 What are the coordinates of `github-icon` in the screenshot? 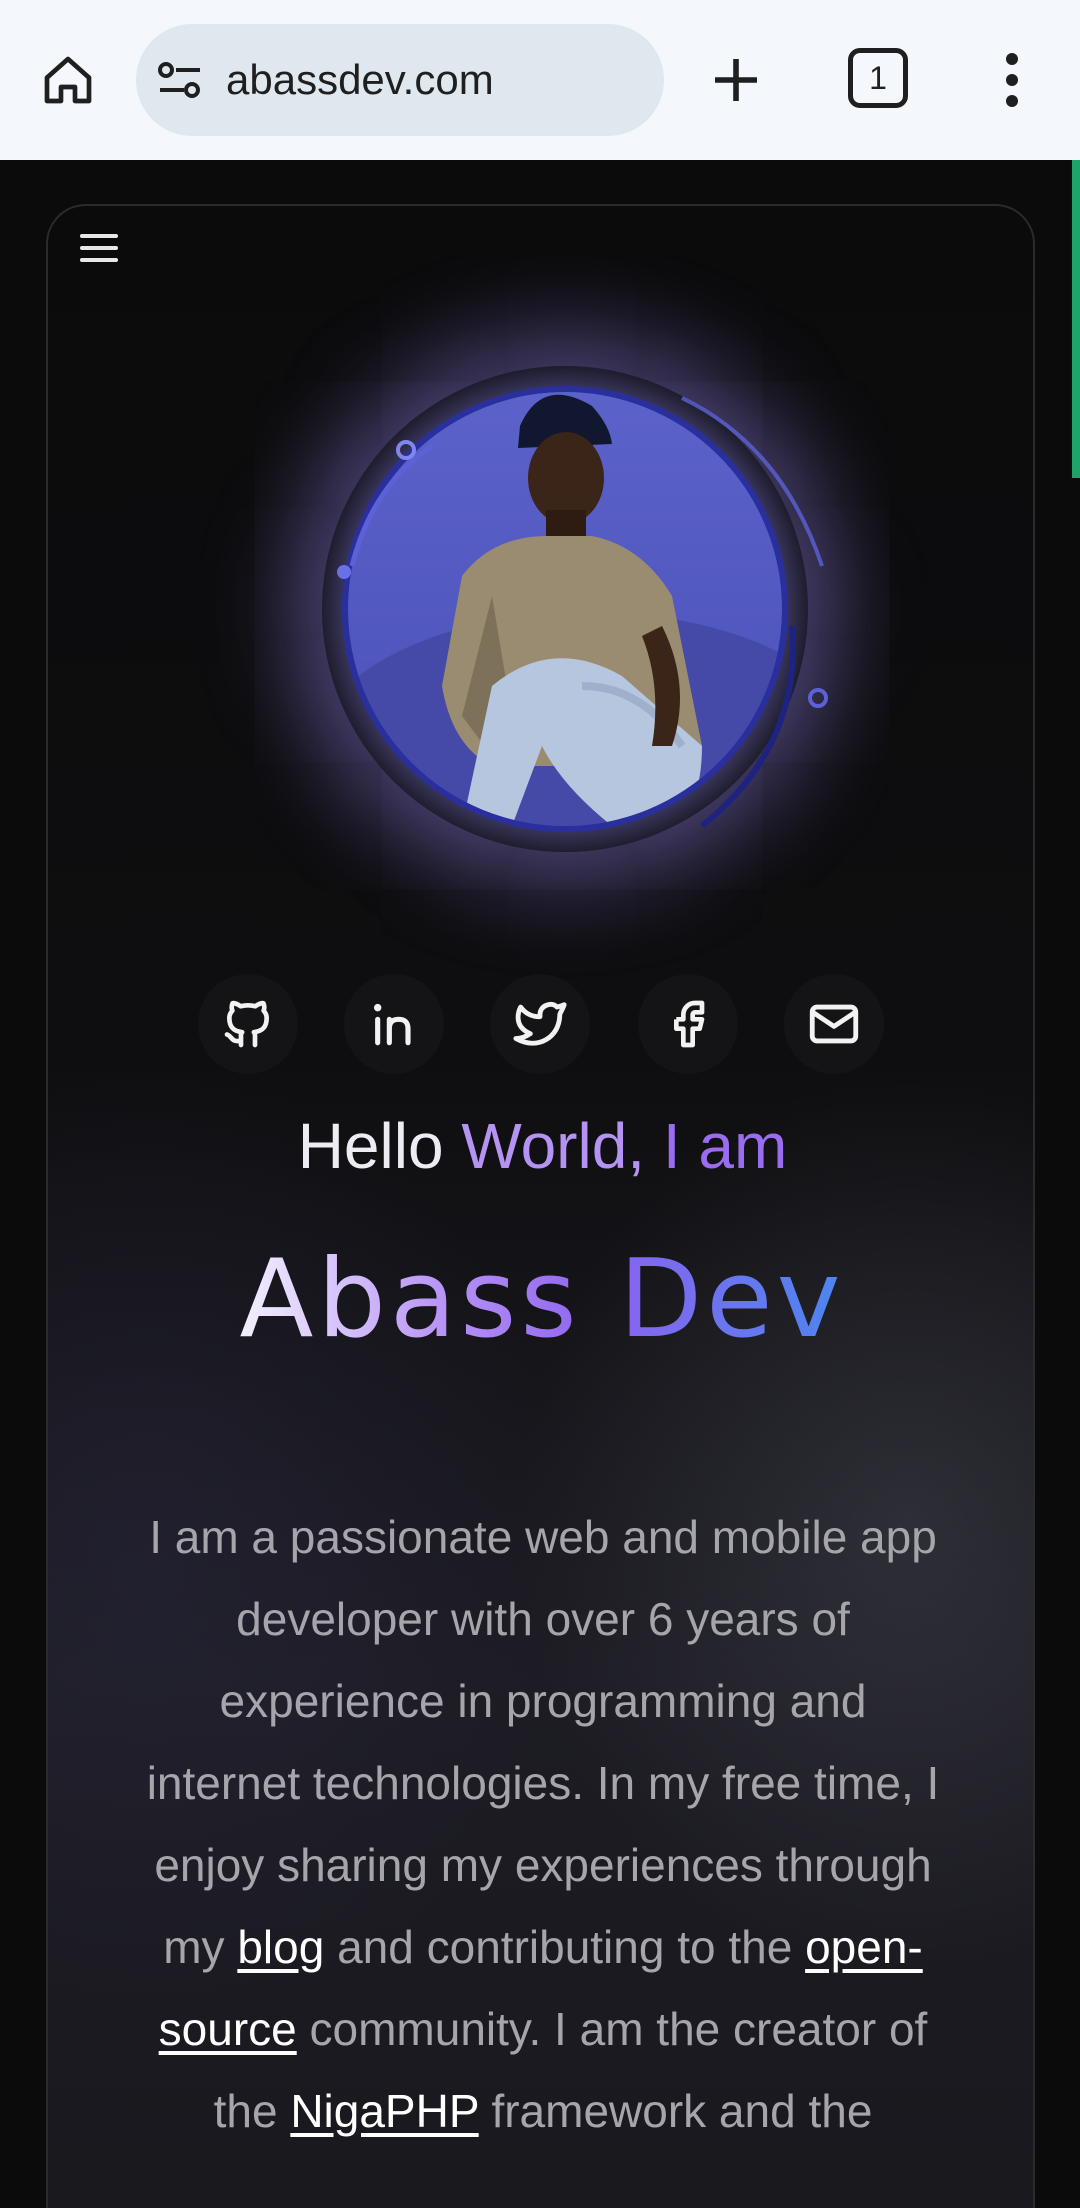 It's located at (246, 1024).